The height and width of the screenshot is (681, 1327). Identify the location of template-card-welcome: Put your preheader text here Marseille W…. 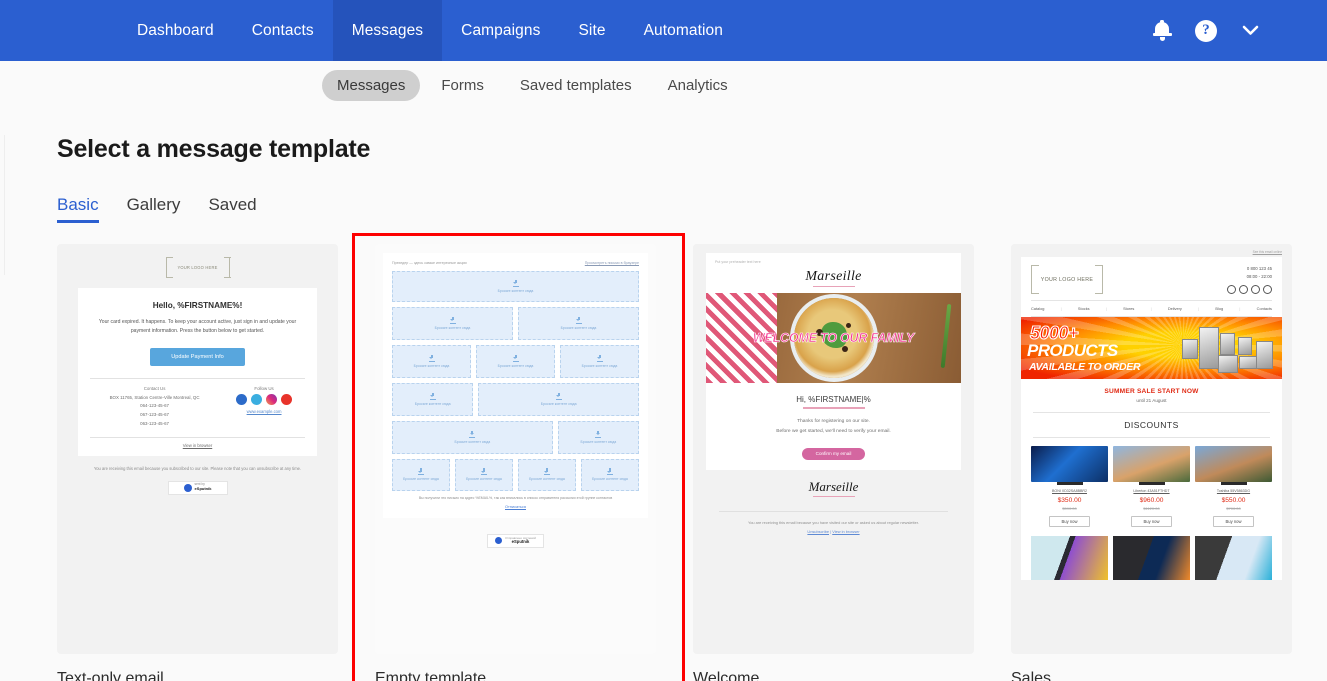
(833, 449).